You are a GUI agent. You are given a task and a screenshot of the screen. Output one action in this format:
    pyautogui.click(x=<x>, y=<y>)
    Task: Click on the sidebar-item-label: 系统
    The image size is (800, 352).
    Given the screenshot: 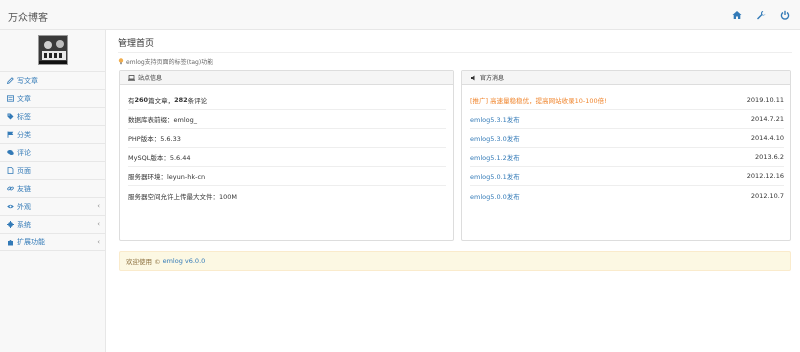 What is the action you would take?
    pyautogui.click(x=24, y=224)
    